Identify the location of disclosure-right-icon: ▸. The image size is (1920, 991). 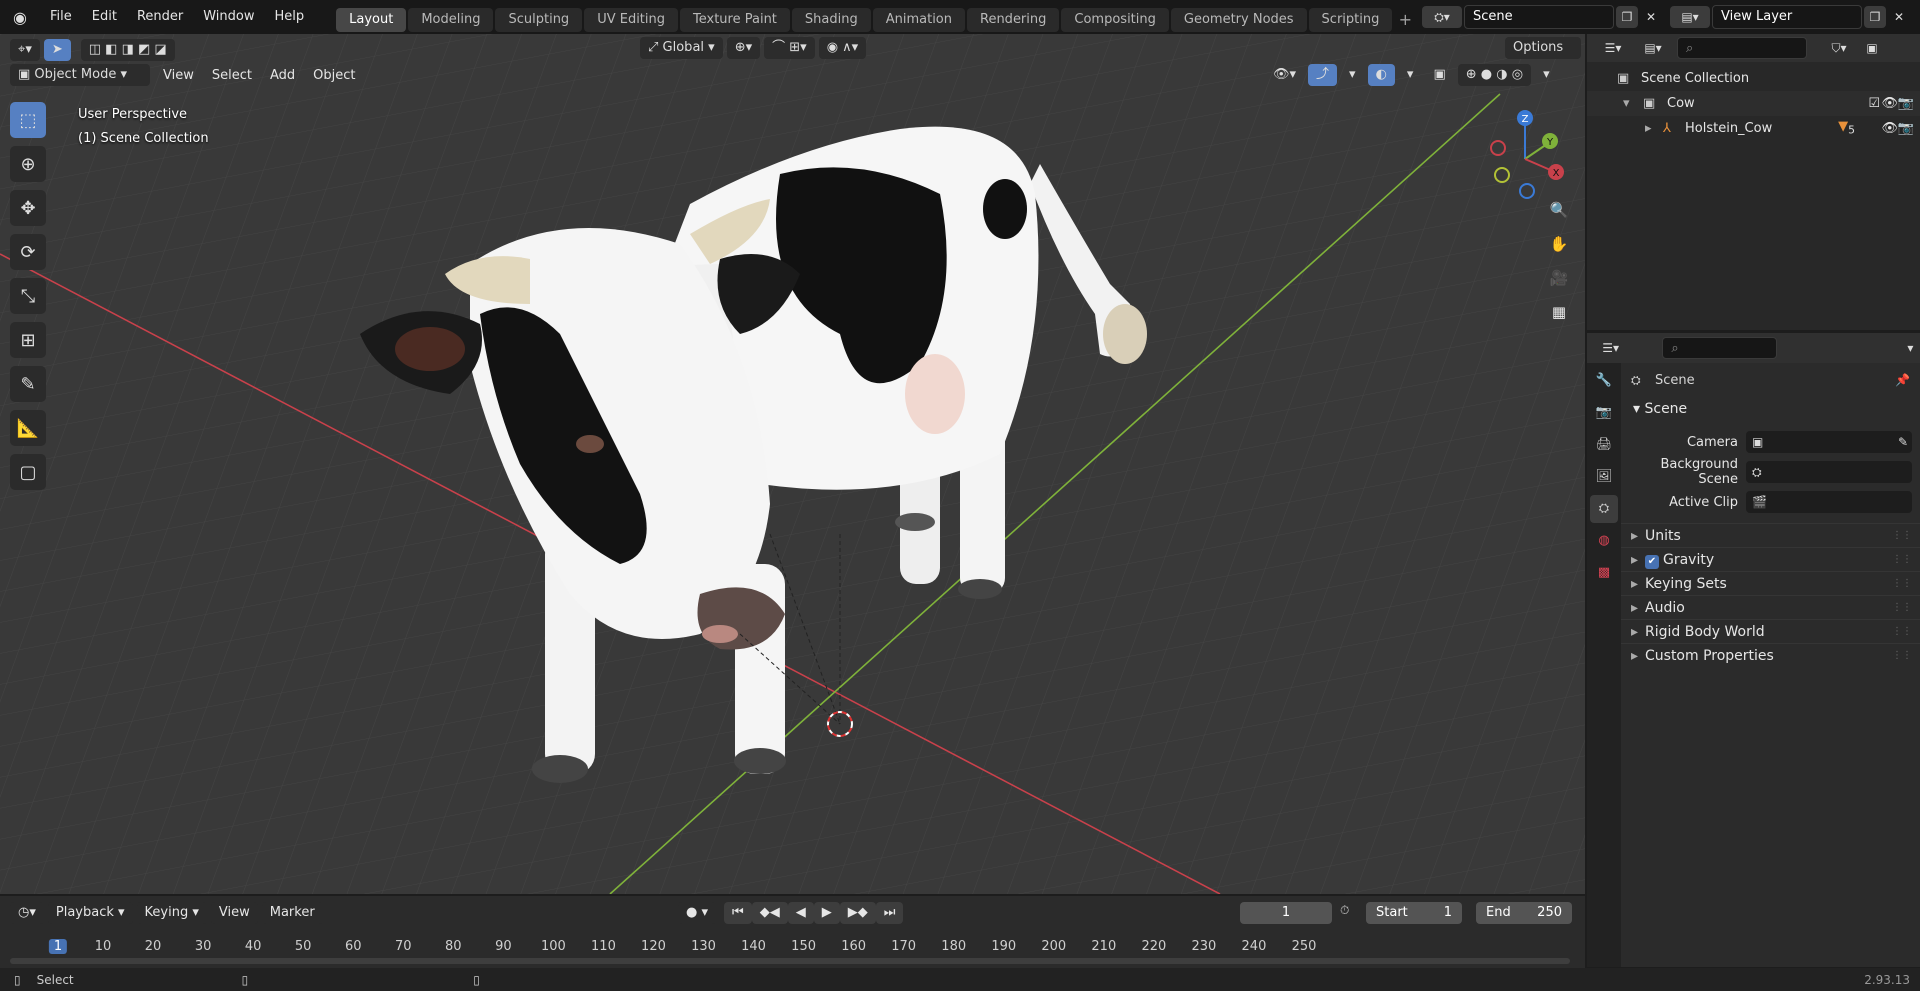
(1654, 128).